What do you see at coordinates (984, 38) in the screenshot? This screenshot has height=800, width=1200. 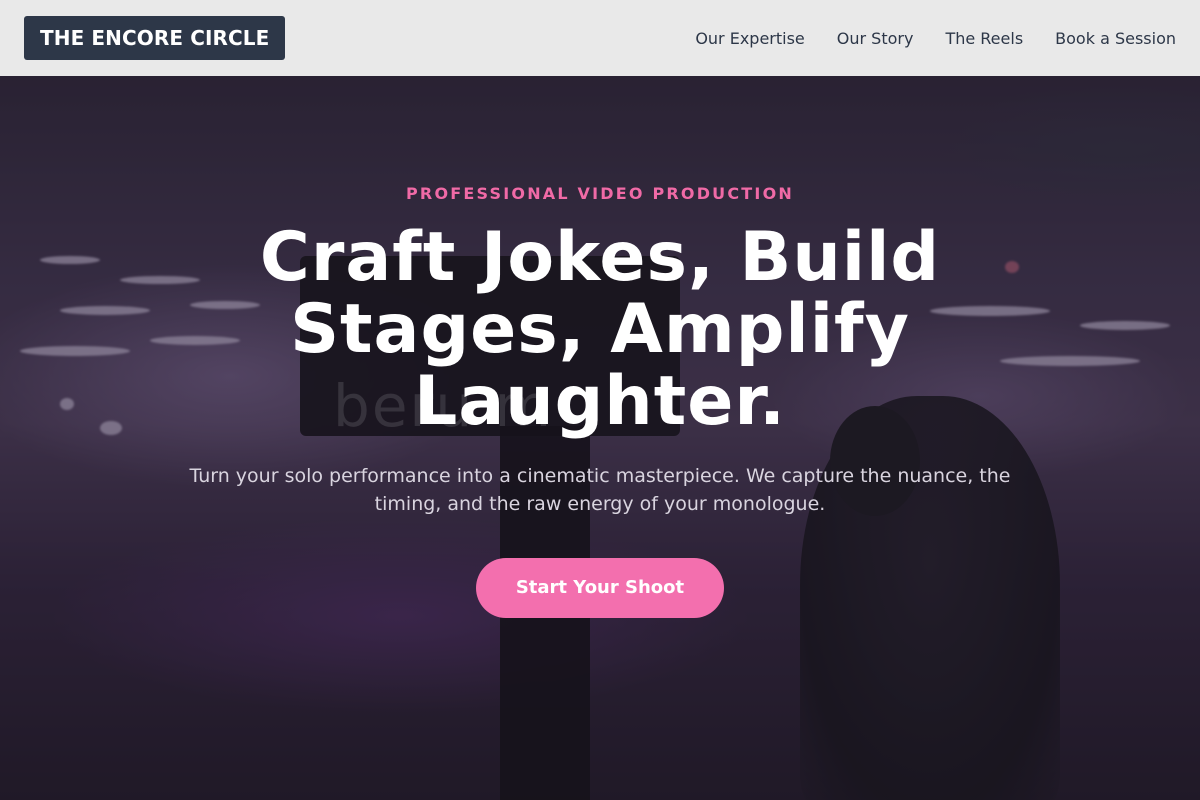 I see `nav-link-the-reels: The Reels` at bounding box center [984, 38].